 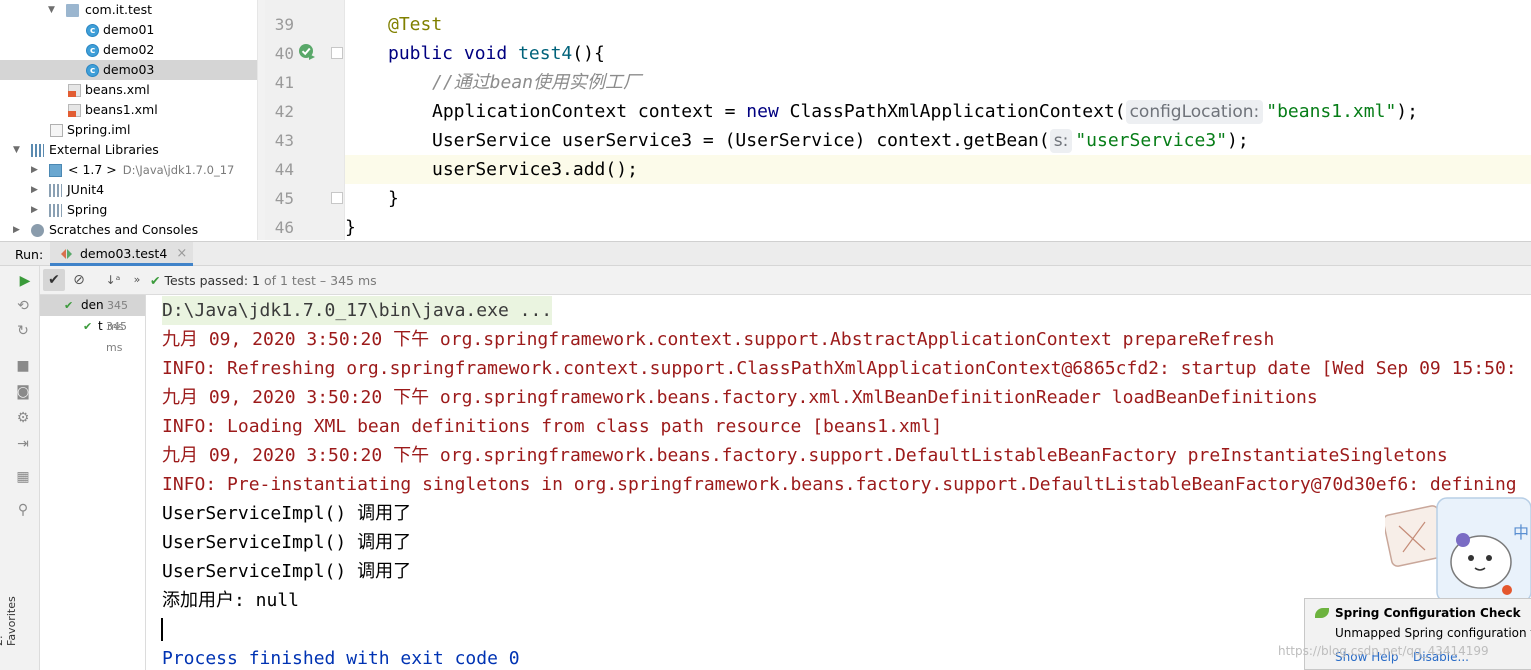 I want to click on code-line-46: }, so click(x=938, y=226).